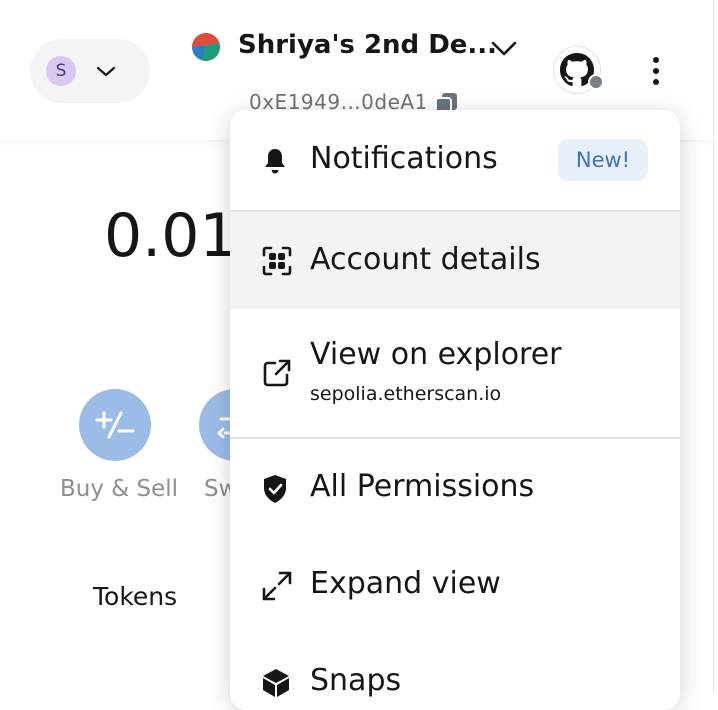  What do you see at coordinates (275, 161) in the screenshot?
I see `bell-icon` at bounding box center [275, 161].